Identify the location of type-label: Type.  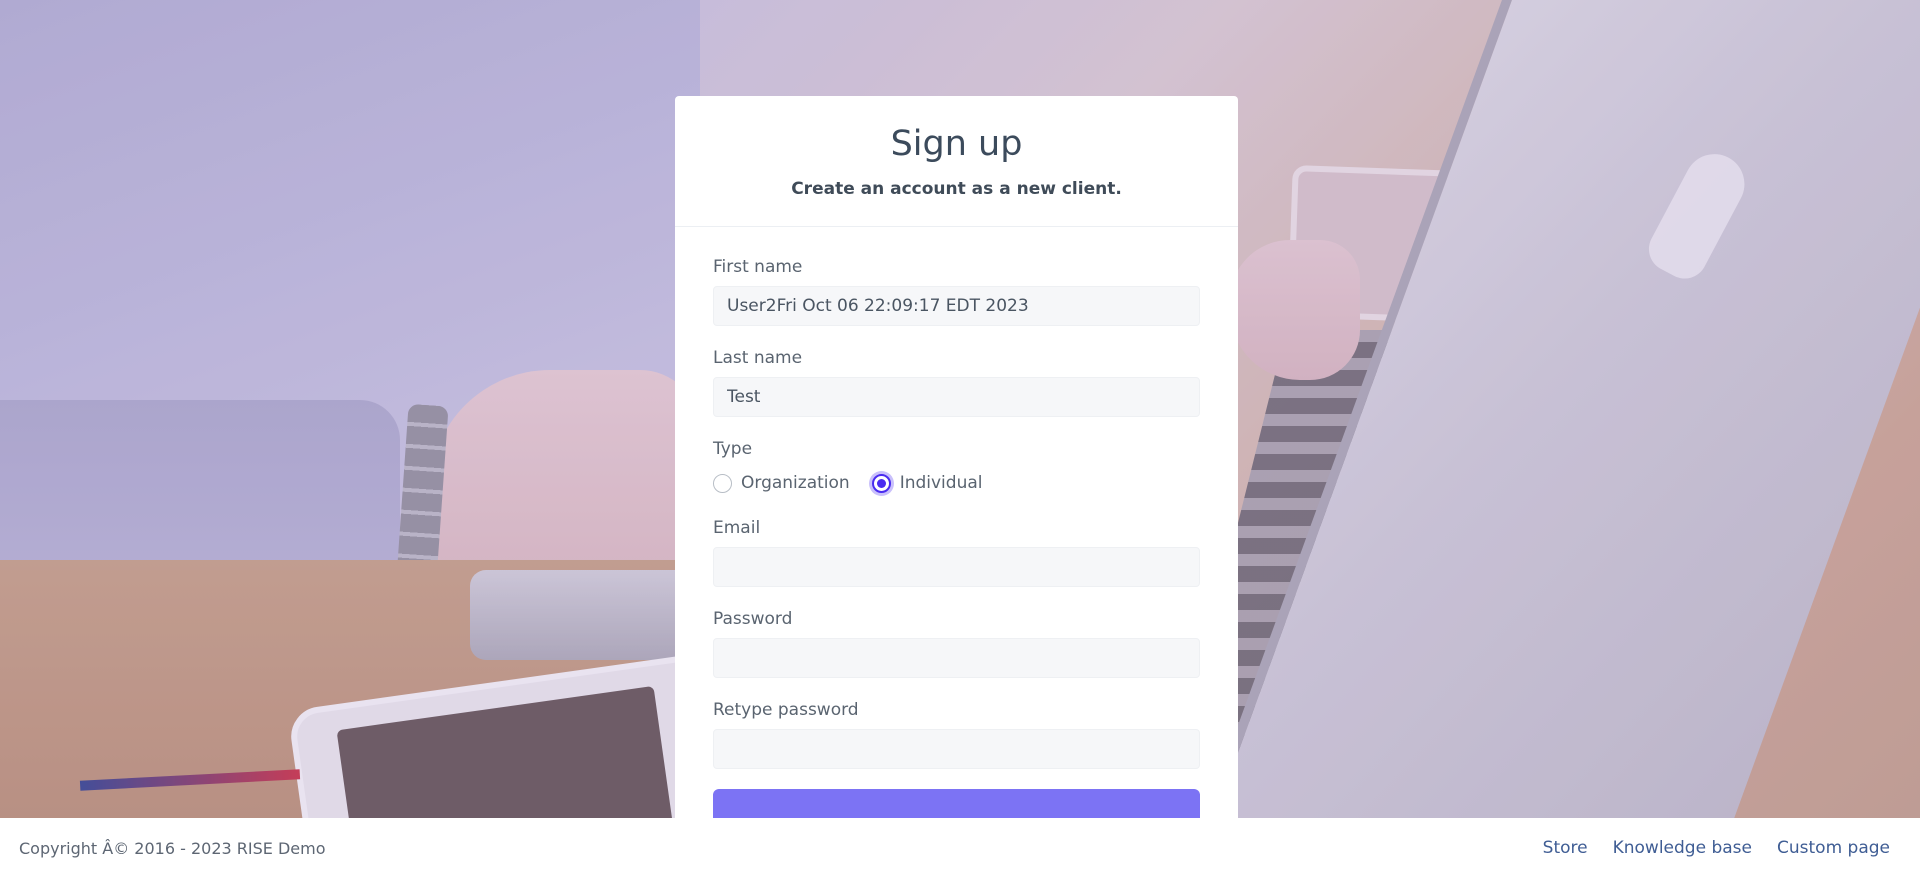
(733, 449).